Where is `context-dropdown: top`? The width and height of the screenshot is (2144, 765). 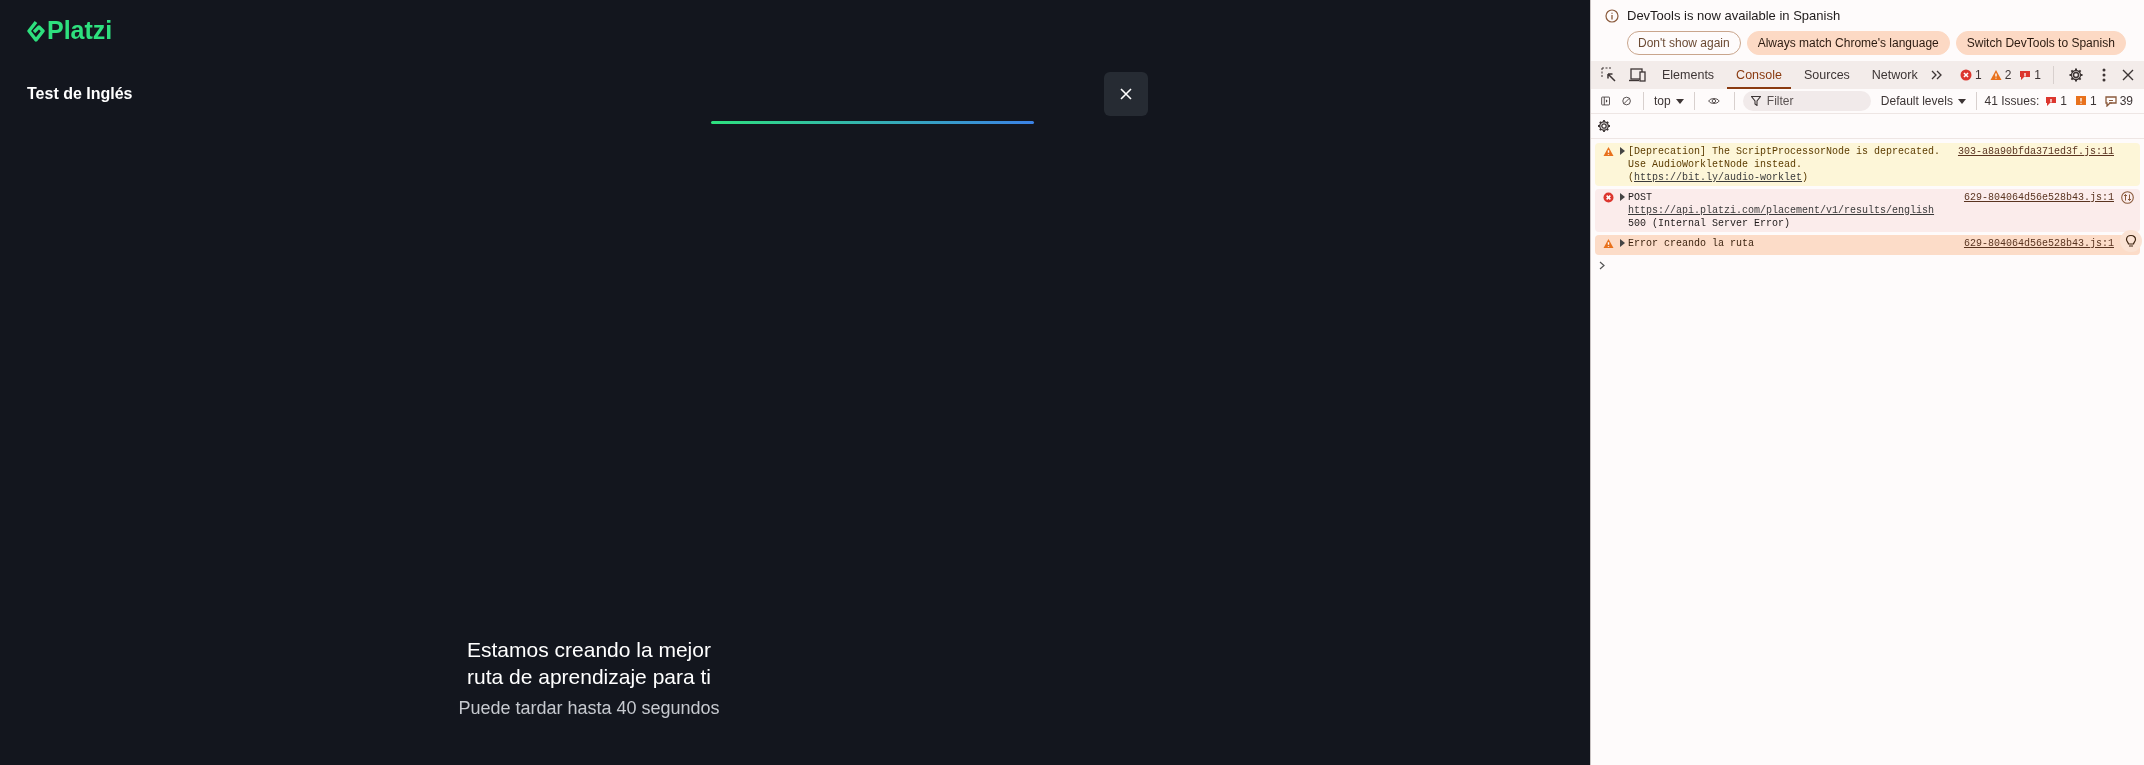
context-dropdown: top is located at coordinates (1669, 101).